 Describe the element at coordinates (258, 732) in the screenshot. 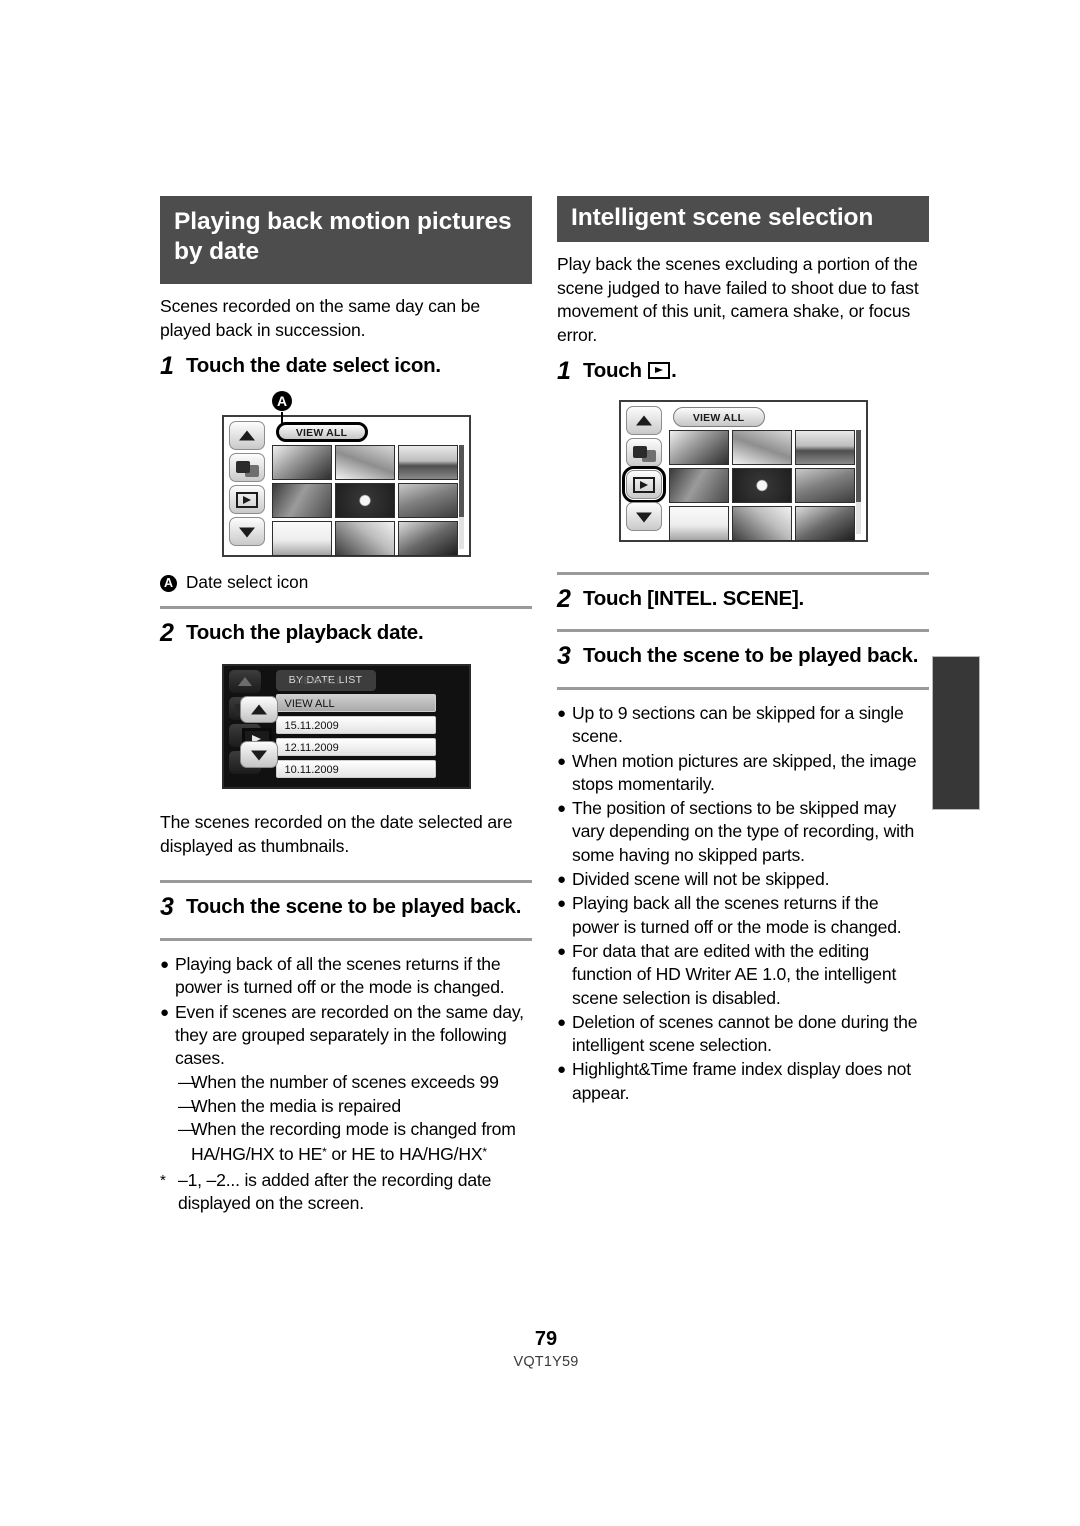

I see `overlay-scroll-buttons` at that location.